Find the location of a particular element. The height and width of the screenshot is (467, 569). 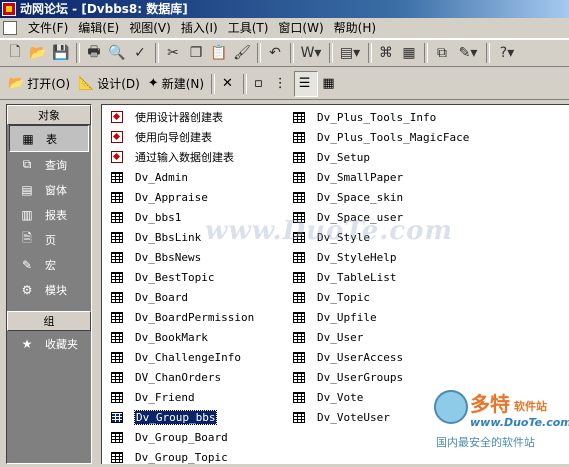

sidebar-item-label: 表 is located at coordinates (51, 139).